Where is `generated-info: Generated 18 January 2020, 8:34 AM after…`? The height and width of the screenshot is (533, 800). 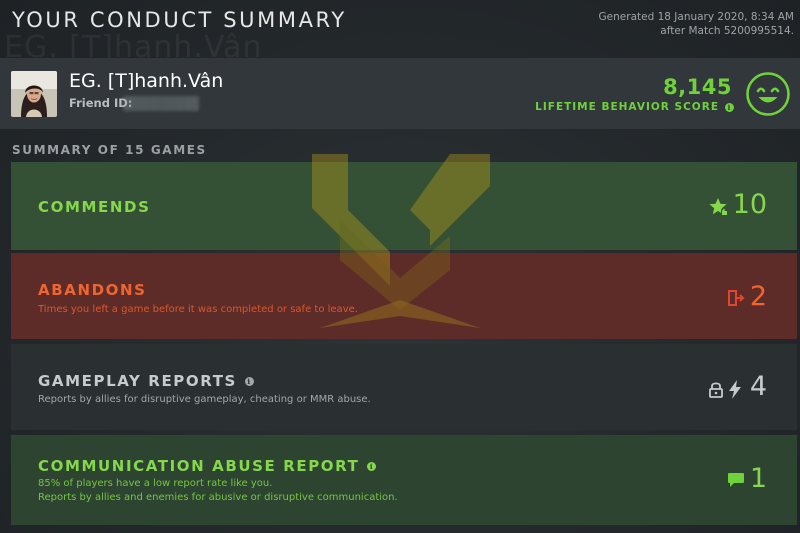
generated-info: Generated 18 January 2020, 8:34 AM after… is located at coordinates (664, 24).